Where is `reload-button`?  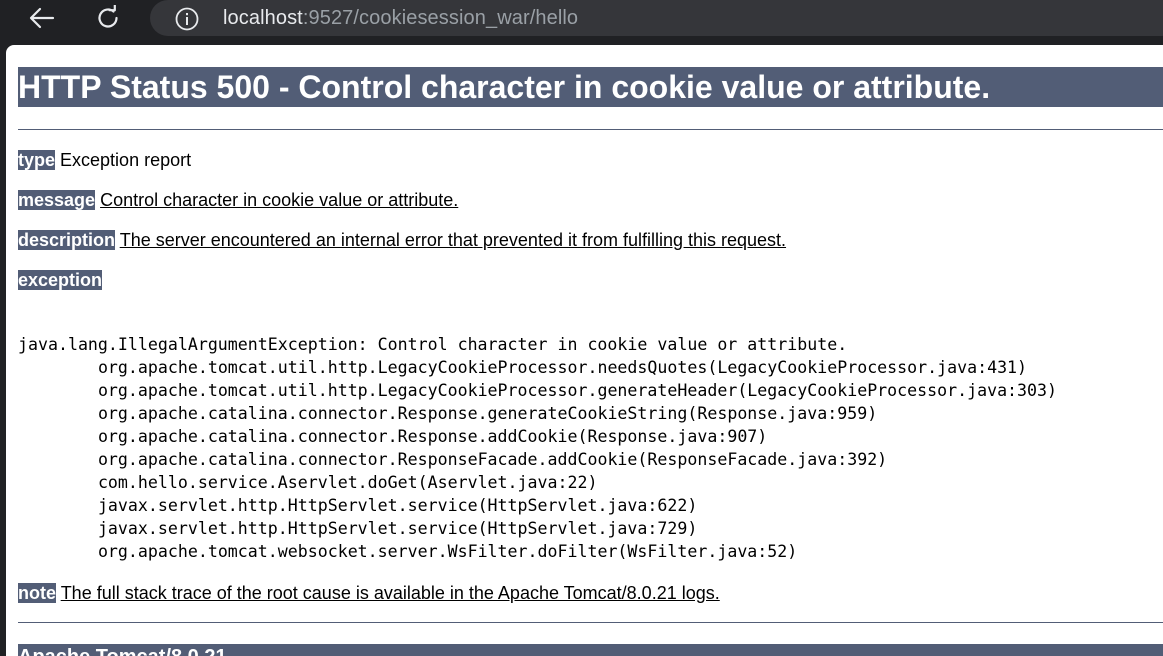
reload-button is located at coordinates (108, 18).